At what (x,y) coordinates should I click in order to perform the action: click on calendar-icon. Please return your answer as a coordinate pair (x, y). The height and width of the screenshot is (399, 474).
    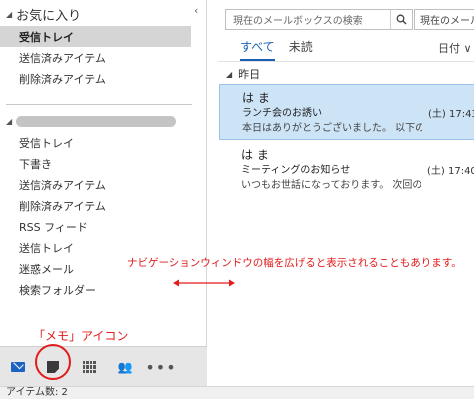
    Looking at the image, I should click on (89, 367).